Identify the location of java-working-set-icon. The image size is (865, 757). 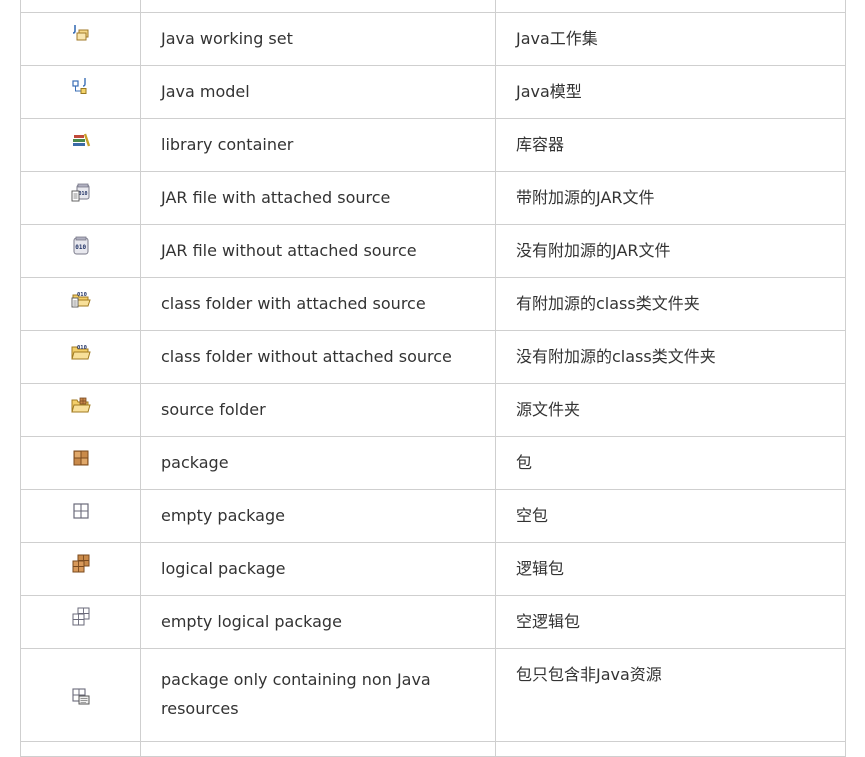
(81, 34).